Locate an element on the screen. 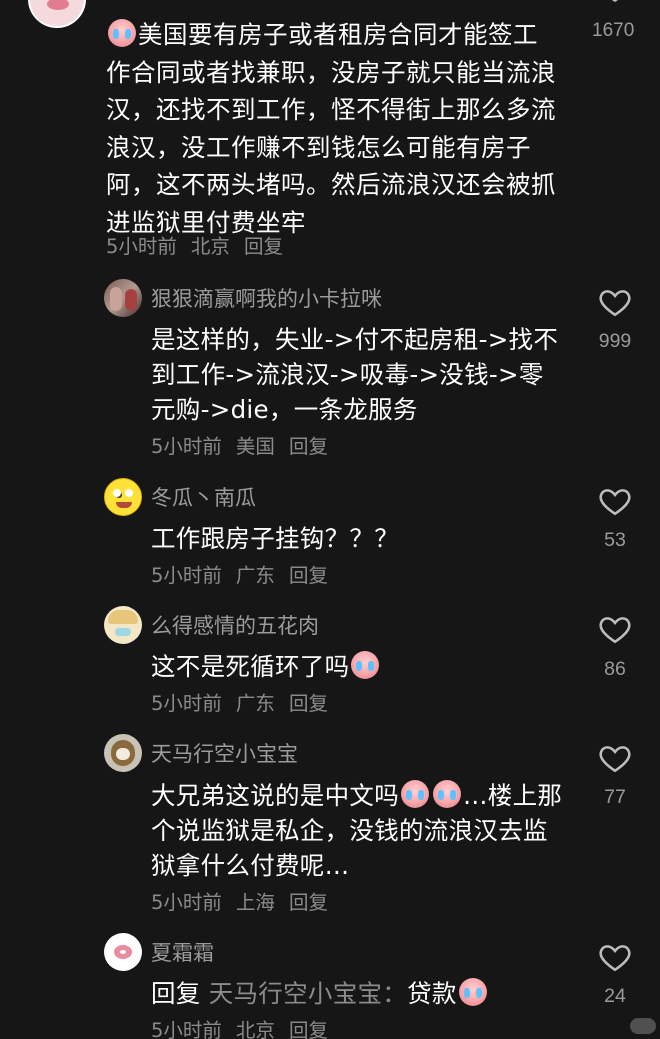  comment-text: 工作跟房子挂钩？？？ is located at coordinates (275, 538).